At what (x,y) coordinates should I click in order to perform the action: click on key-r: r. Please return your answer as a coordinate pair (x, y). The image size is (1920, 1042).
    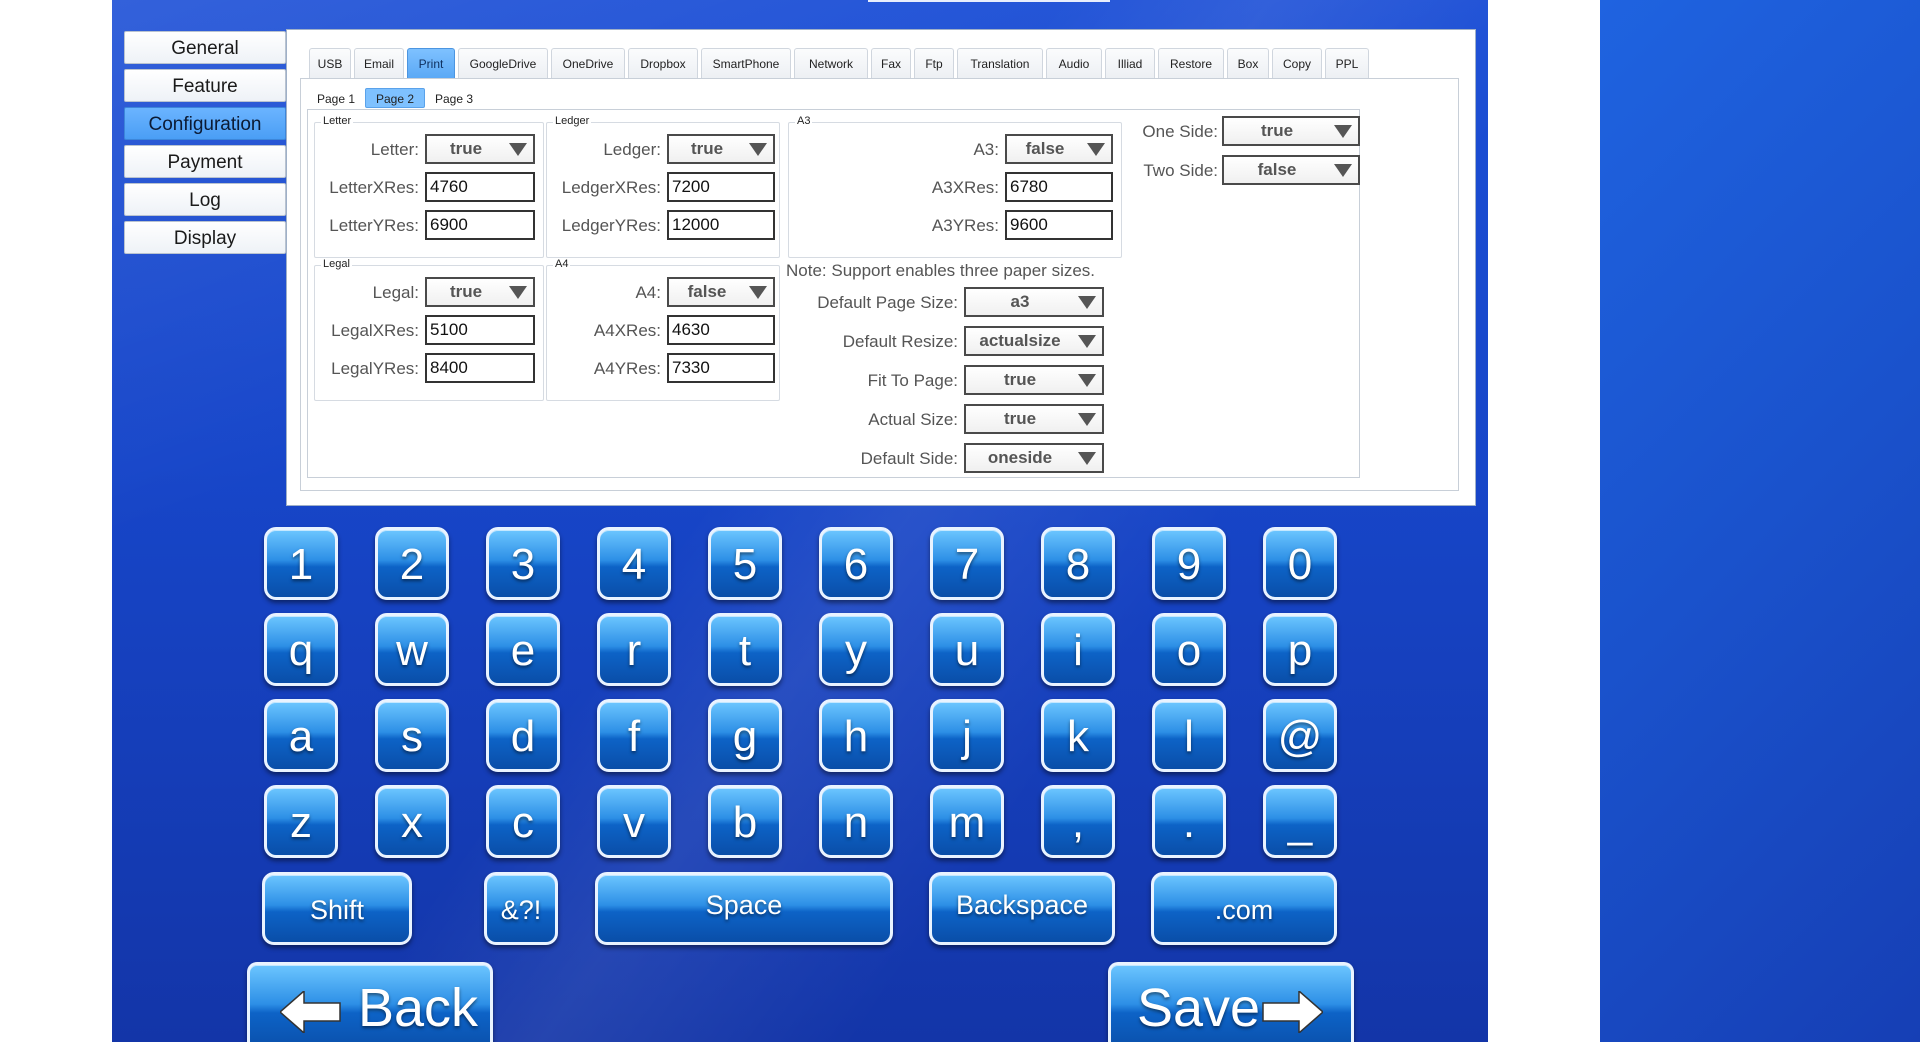
    Looking at the image, I should click on (634, 649).